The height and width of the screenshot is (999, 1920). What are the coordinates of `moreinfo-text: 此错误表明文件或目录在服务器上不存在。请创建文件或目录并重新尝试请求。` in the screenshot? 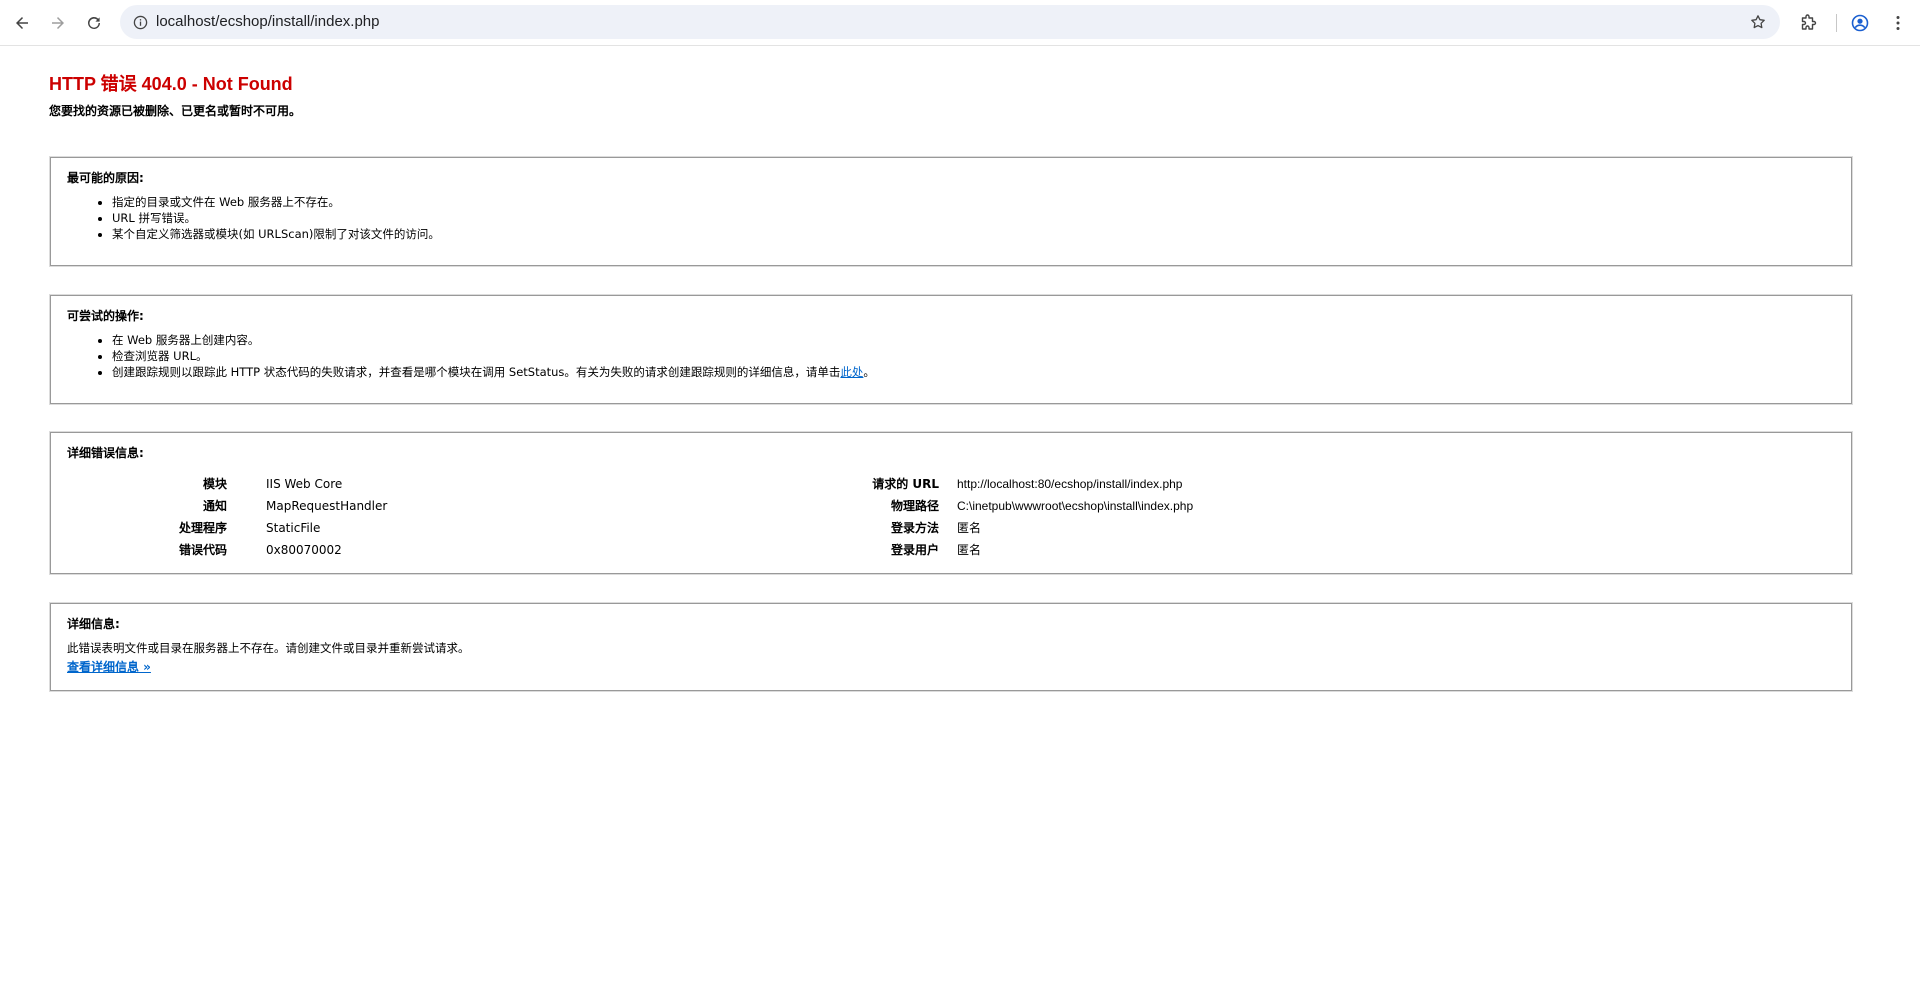 It's located at (268, 648).